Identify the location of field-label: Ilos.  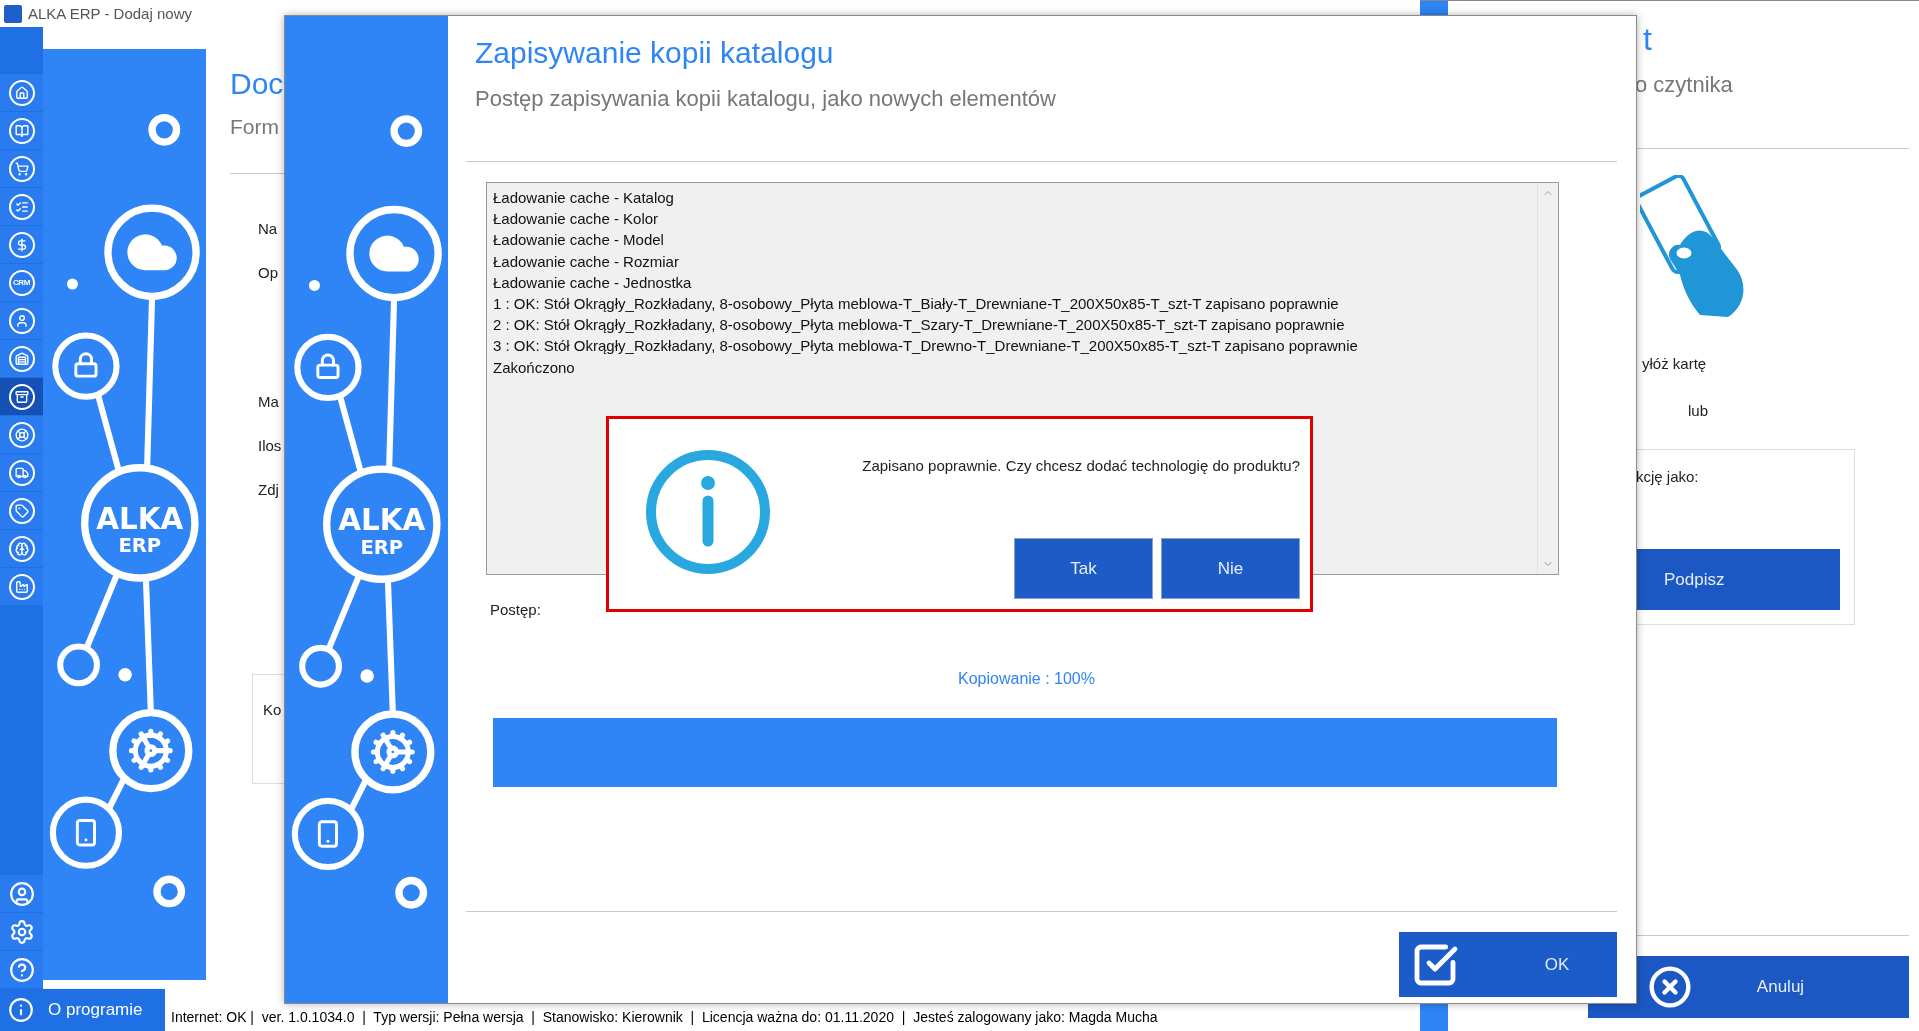
(270, 445).